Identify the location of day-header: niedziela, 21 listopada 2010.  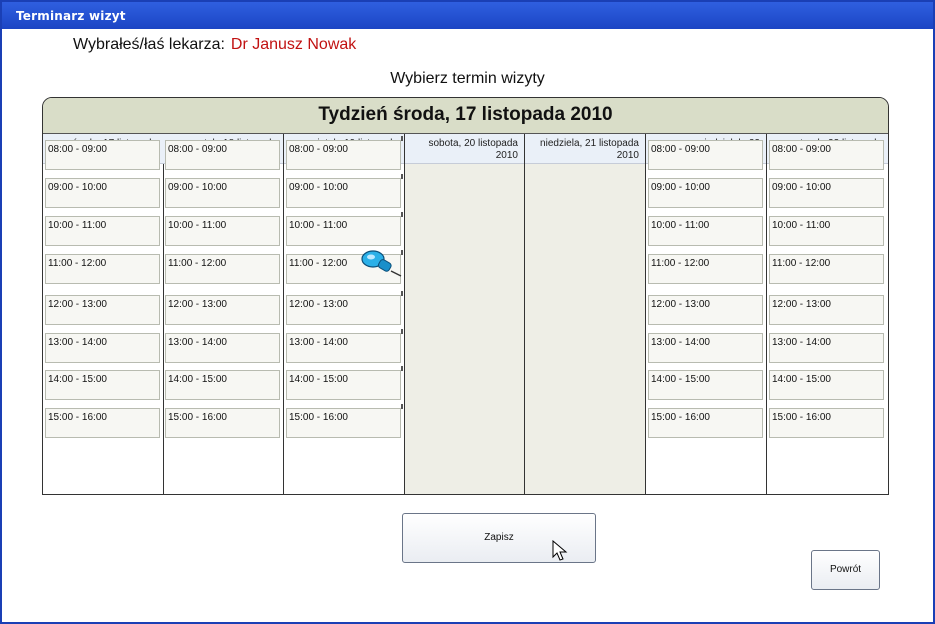
(585, 149).